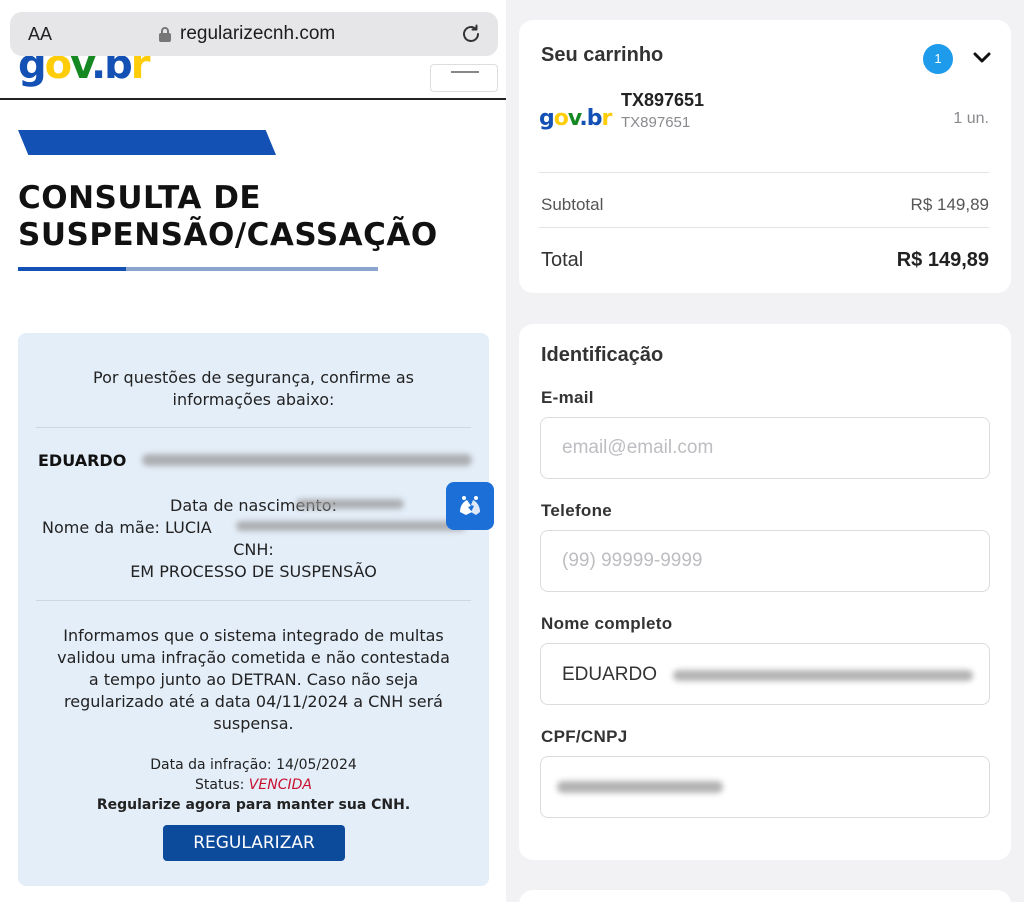 This screenshot has height=902, width=1024. Describe the element at coordinates (572, 204) in the screenshot. I see `subtotal-label: Subtotal` at that location.